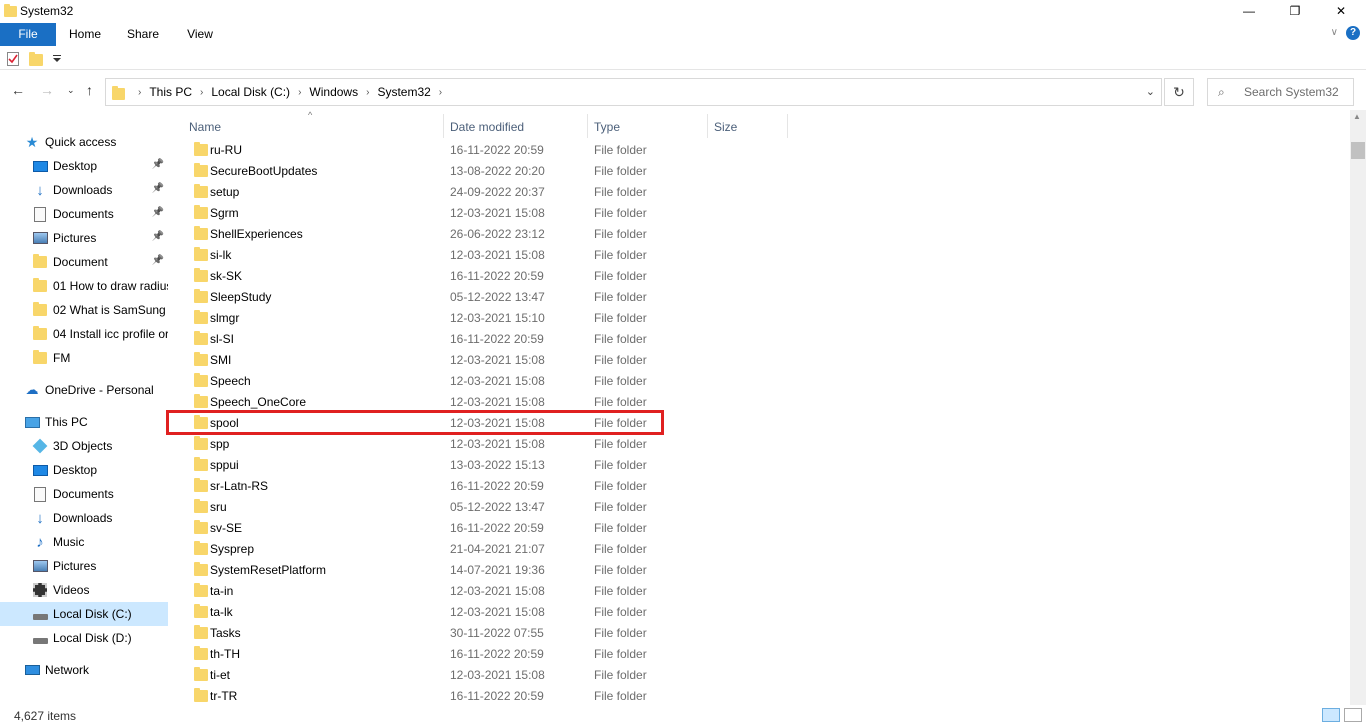  I want to click on file-row: ta-lk 12-03-2021 15:08 File folder, so click(755, 611).